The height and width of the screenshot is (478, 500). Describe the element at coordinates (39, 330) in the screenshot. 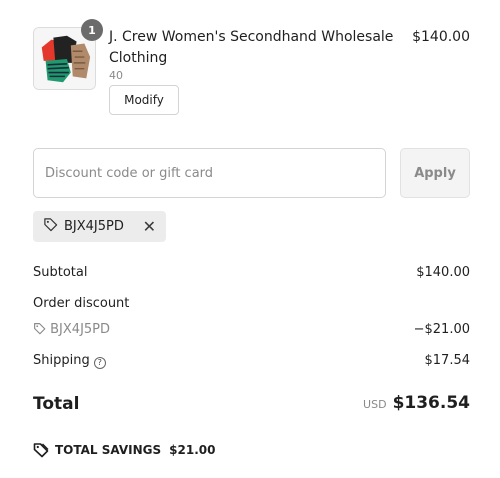

I see `discount-tag-icon` at that location.